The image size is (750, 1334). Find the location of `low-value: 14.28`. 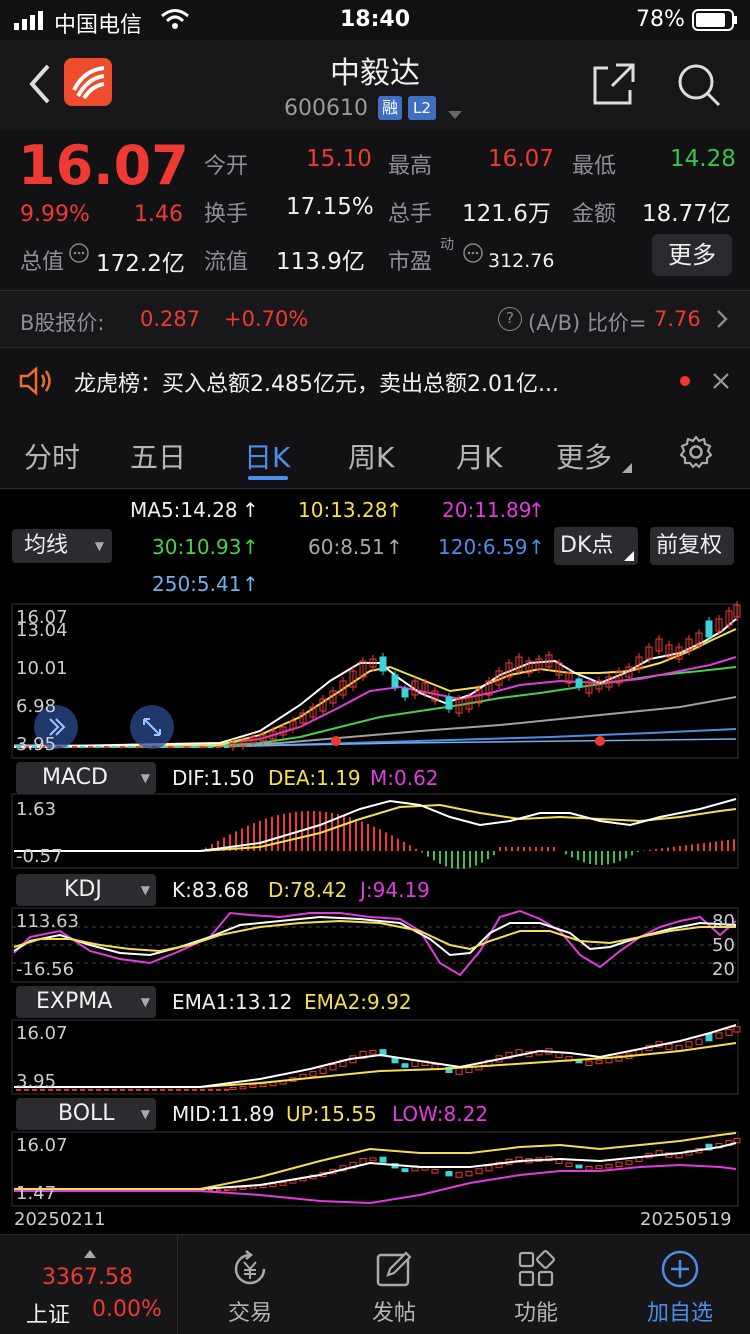

low-value: 14.28 is located at coordinates (703, 159).